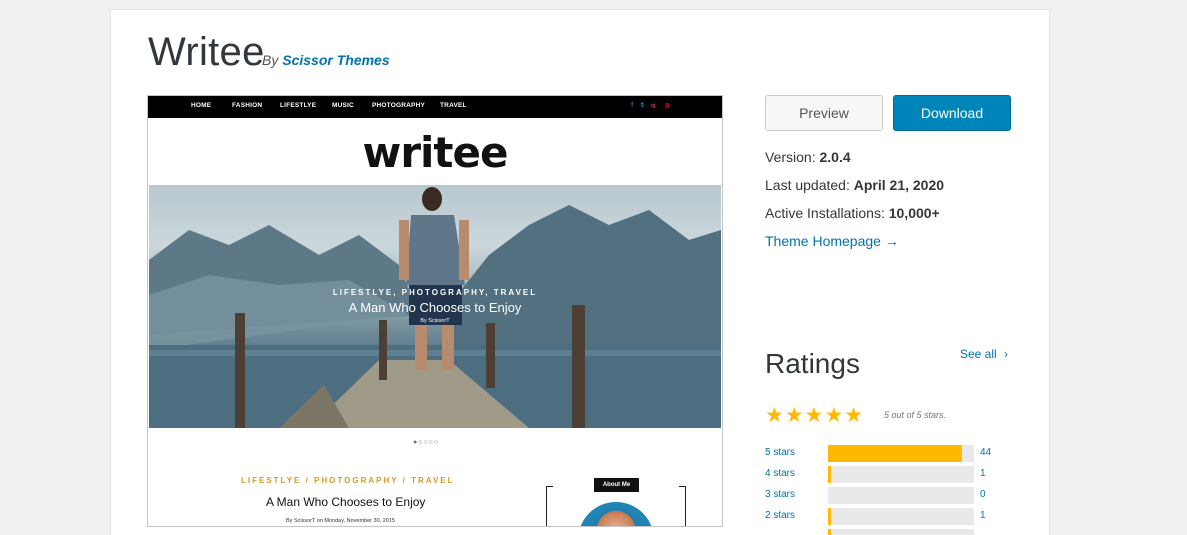 The image size is (1187, 535). Describe the element at coordinates (298, 105) in the screenshot. I see `screenshot-nav-item: LIFESTLYE` at that location.